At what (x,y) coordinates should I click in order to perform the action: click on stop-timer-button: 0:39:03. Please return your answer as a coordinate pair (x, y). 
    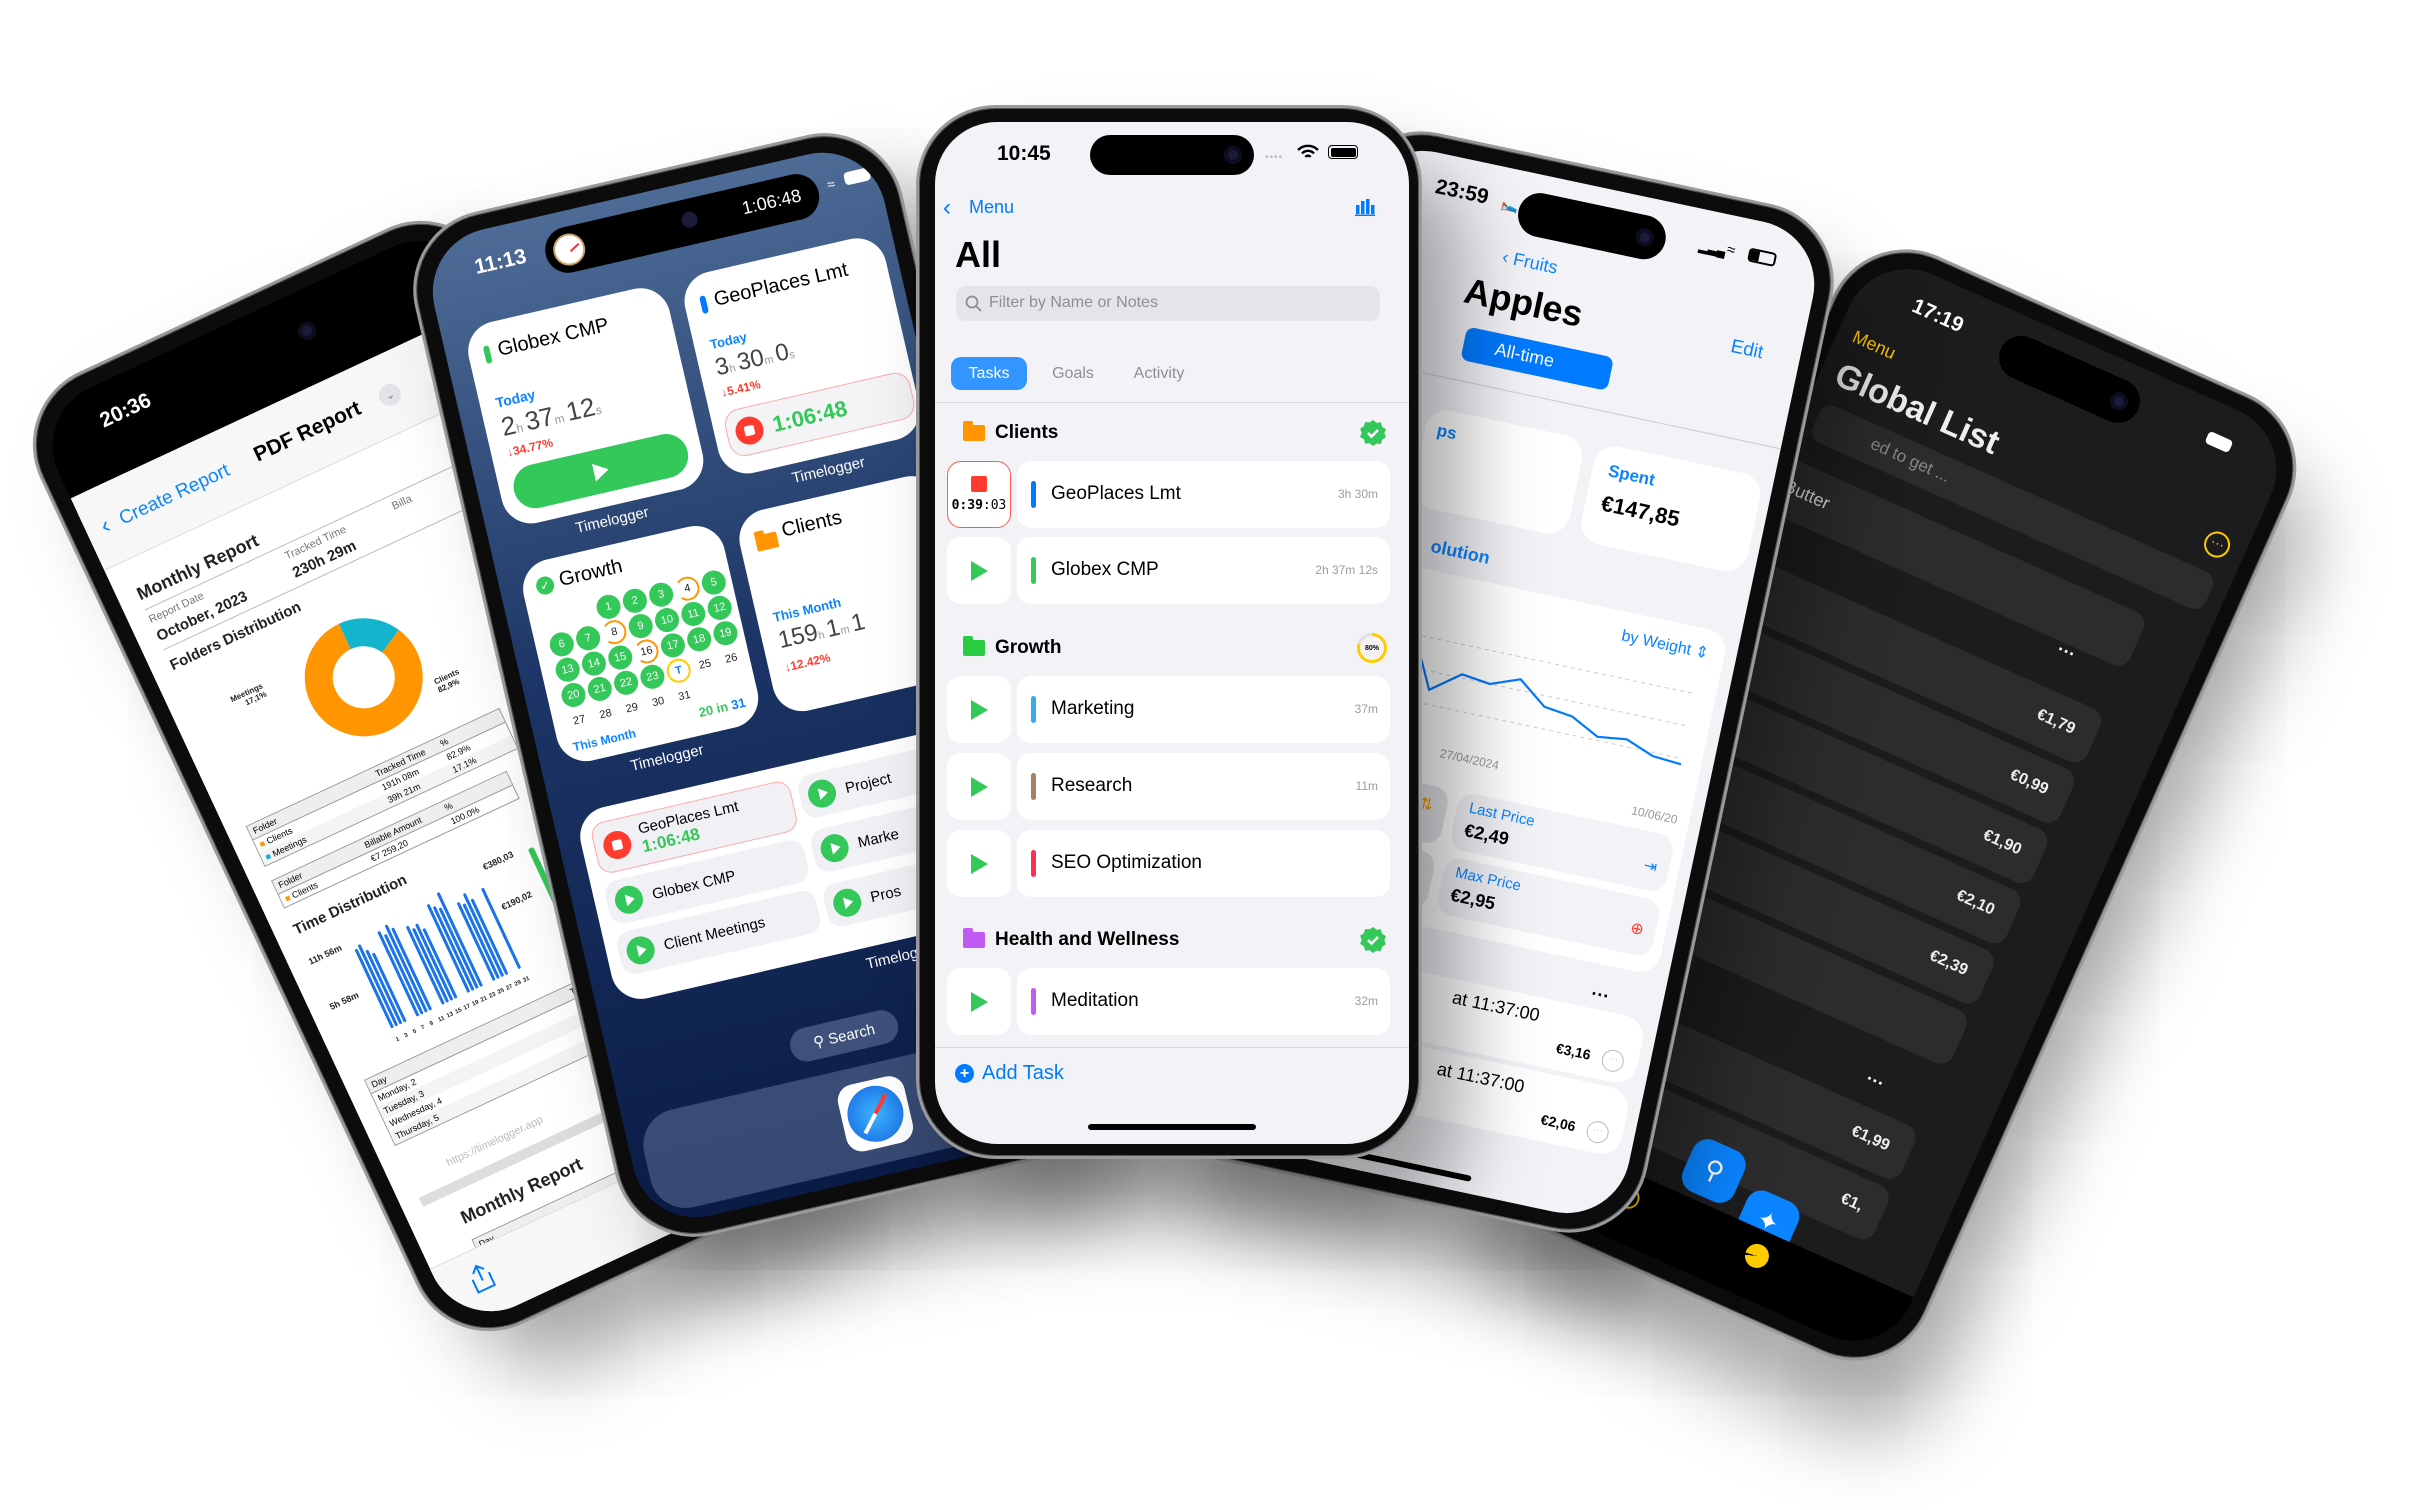
    Looking at the image, I should click on (979, 494).